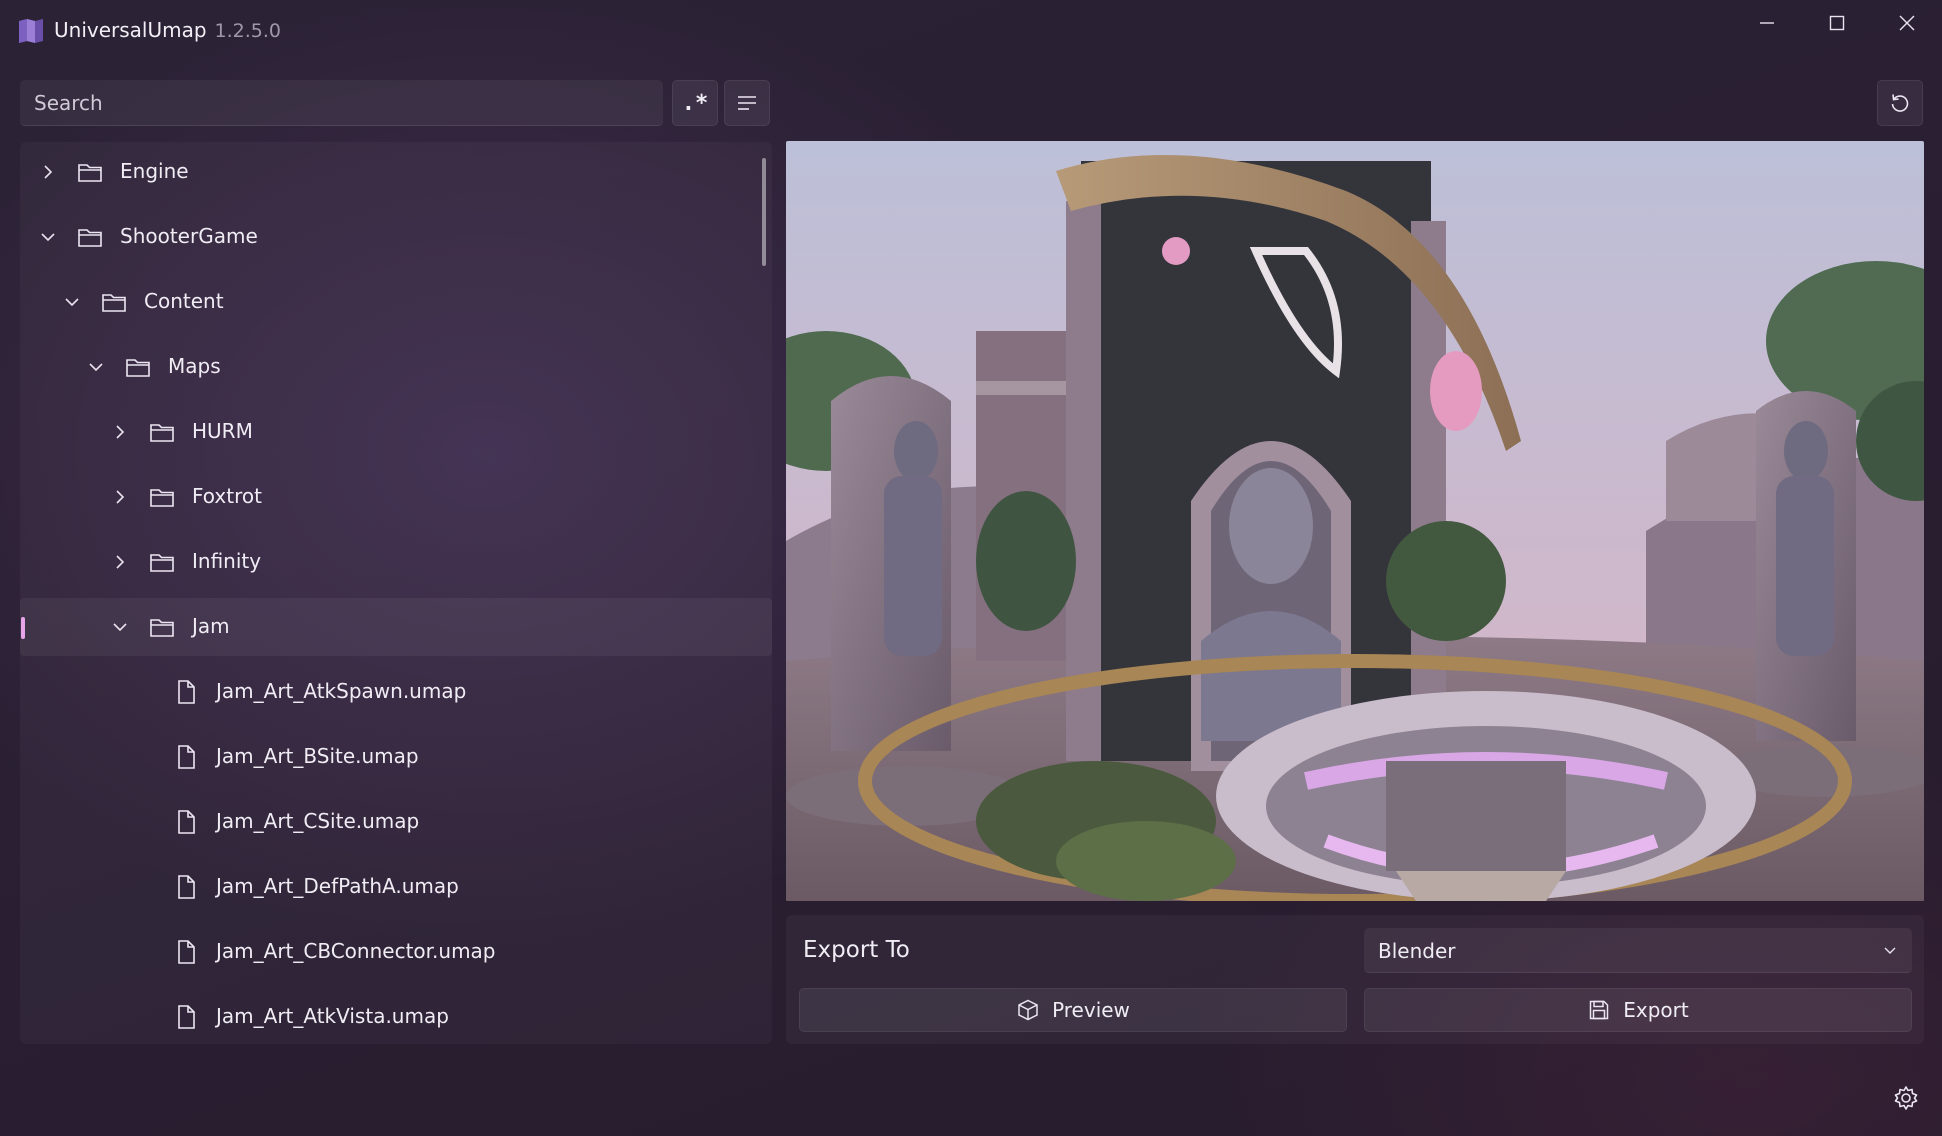 Image resolution: width=1942 pixels, height=1136 pixels. I want to click on tree-scrollbar-thumb, so click(764, 212).